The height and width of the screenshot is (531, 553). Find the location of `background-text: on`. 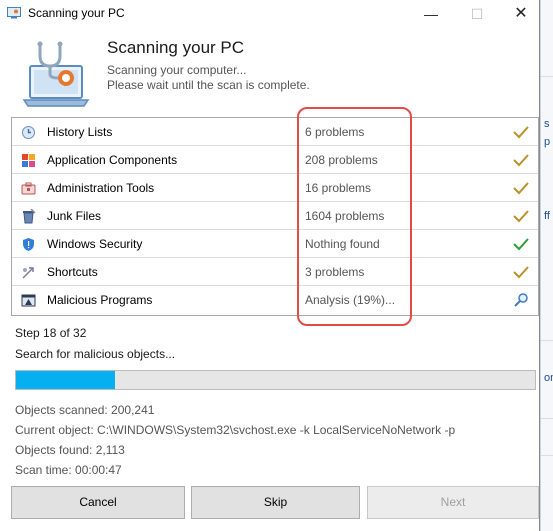

background-text: on is located at coordinates (548, 378).